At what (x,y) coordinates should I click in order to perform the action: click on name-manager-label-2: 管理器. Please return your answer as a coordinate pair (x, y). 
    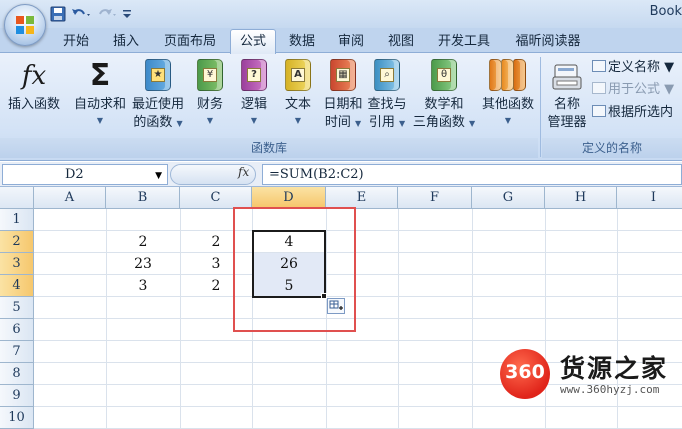
    Looking at the image, I should click on (567, 122).